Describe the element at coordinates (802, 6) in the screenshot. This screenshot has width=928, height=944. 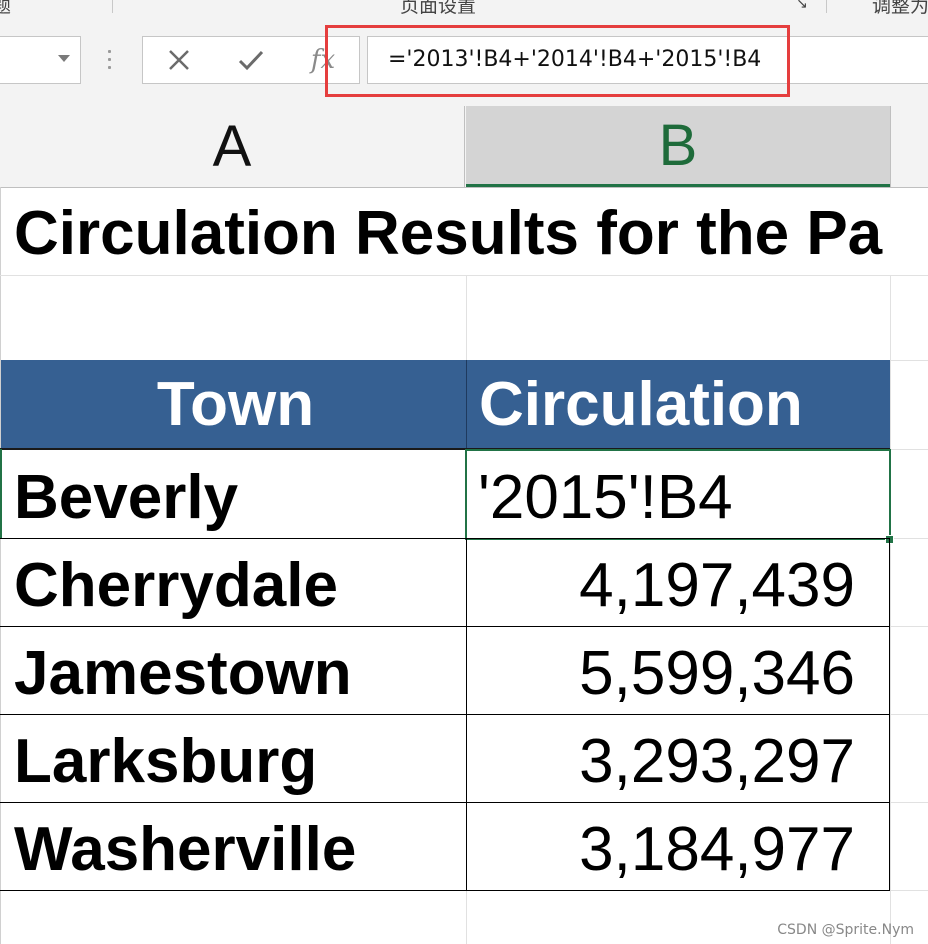
I see `dialog-launcher-icon: ↘` at that location.